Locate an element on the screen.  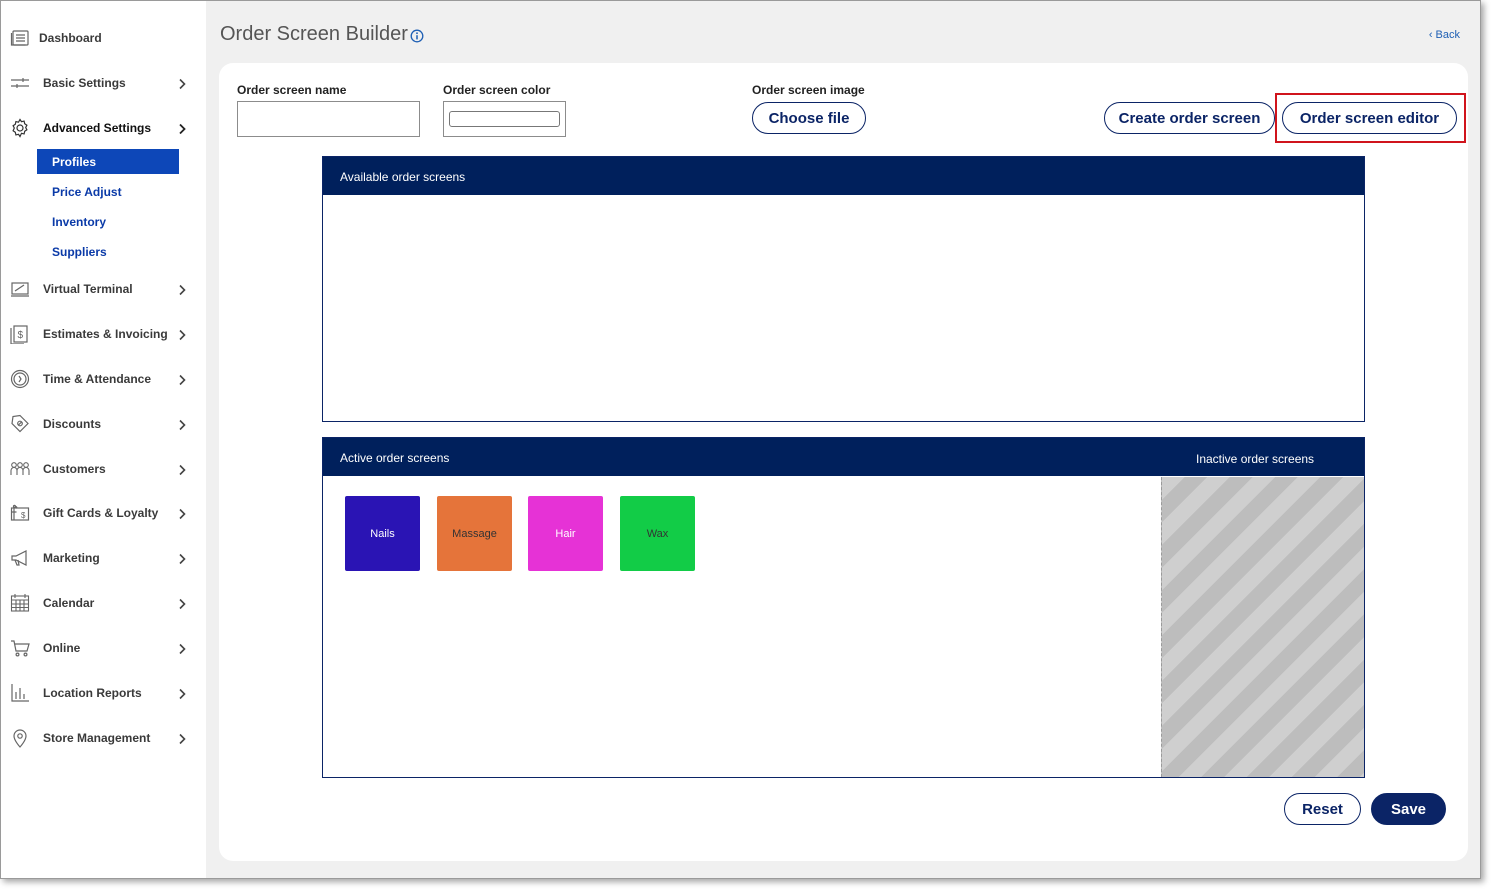
active-order-screens-title: Active order screens is located at coordinates (395, 458).